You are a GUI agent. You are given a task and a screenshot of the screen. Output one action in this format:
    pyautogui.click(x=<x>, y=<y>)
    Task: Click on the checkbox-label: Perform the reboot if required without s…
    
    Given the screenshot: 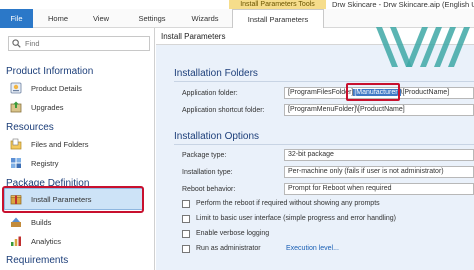 What is the action you would take?
    pyautogui.click(x=288, y=203)
    